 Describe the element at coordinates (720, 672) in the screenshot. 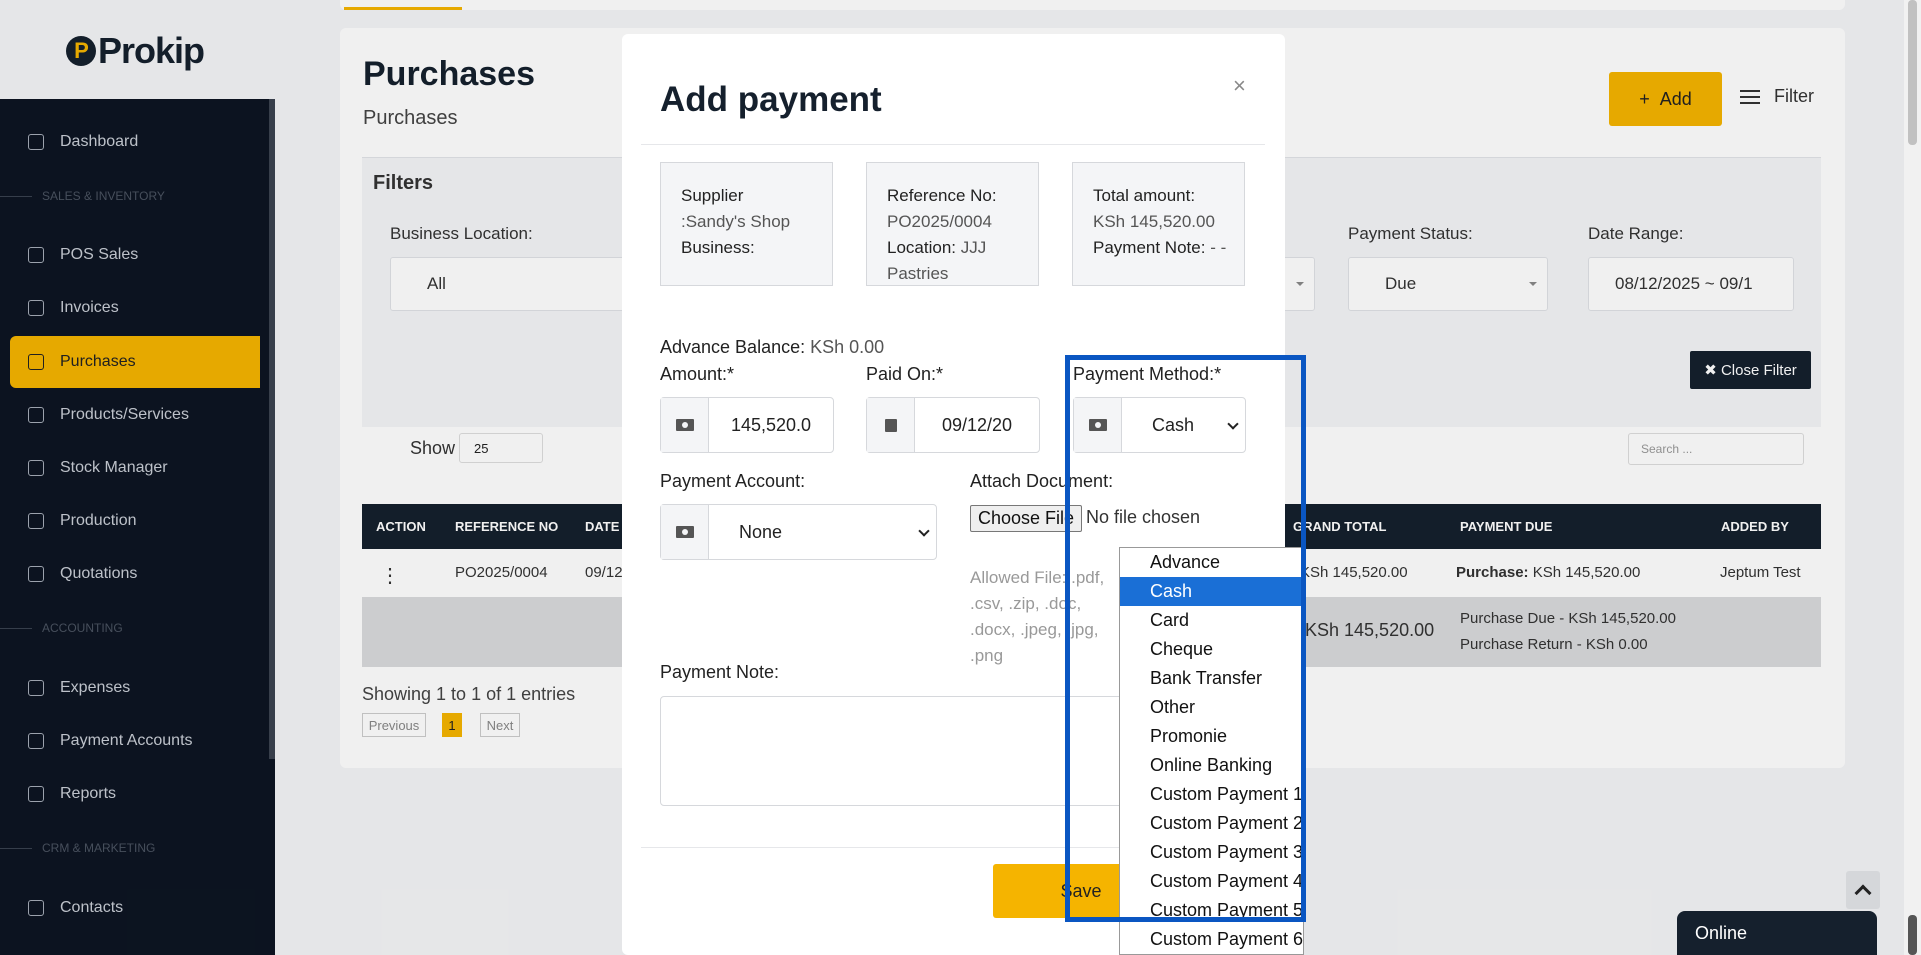

I see `payment-note-label: Payment Note:` at that location.